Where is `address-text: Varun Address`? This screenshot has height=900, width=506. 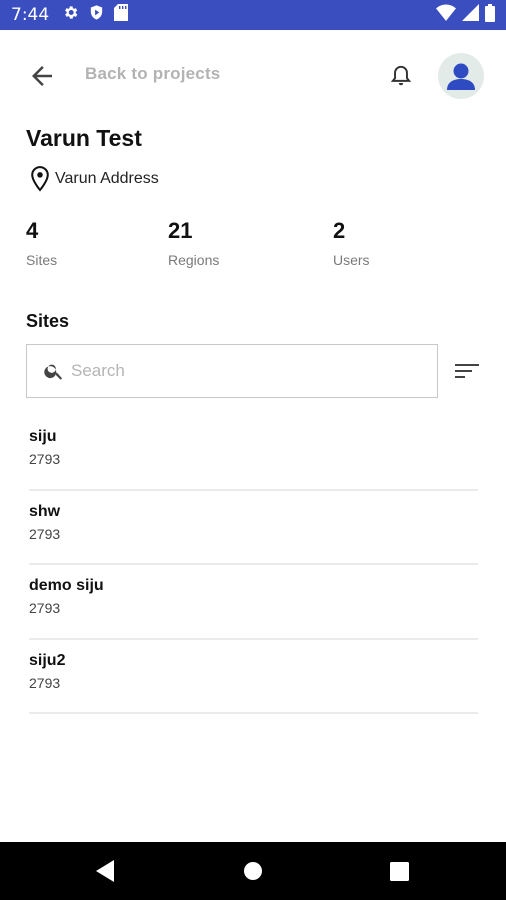 address-text: Varun Address is located at coordinates (107, 178).